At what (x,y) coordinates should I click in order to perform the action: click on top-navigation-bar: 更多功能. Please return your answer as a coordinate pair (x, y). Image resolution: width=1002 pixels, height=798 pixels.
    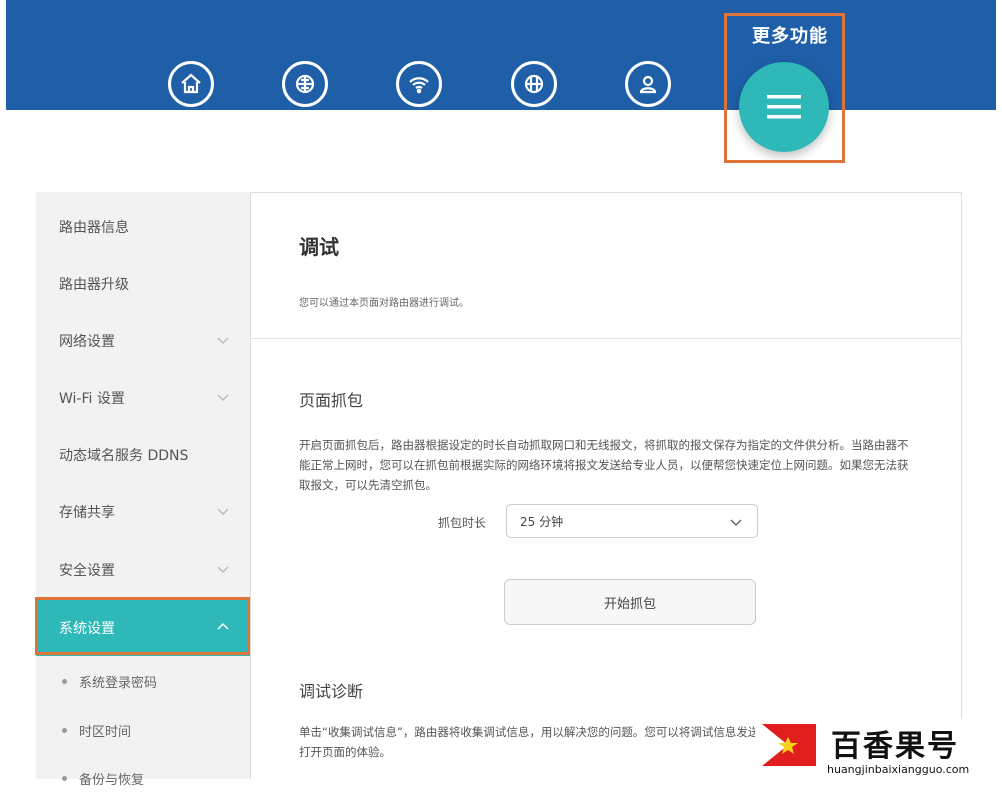
    Looking at the image, I should click on (501, 55).